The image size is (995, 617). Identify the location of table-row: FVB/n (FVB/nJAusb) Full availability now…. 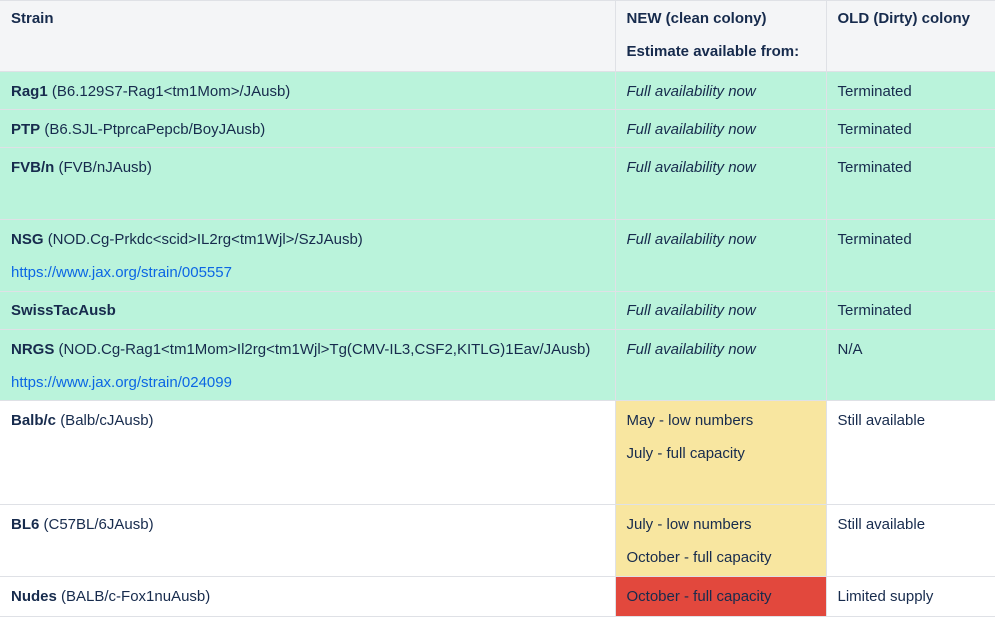
(497, 183).